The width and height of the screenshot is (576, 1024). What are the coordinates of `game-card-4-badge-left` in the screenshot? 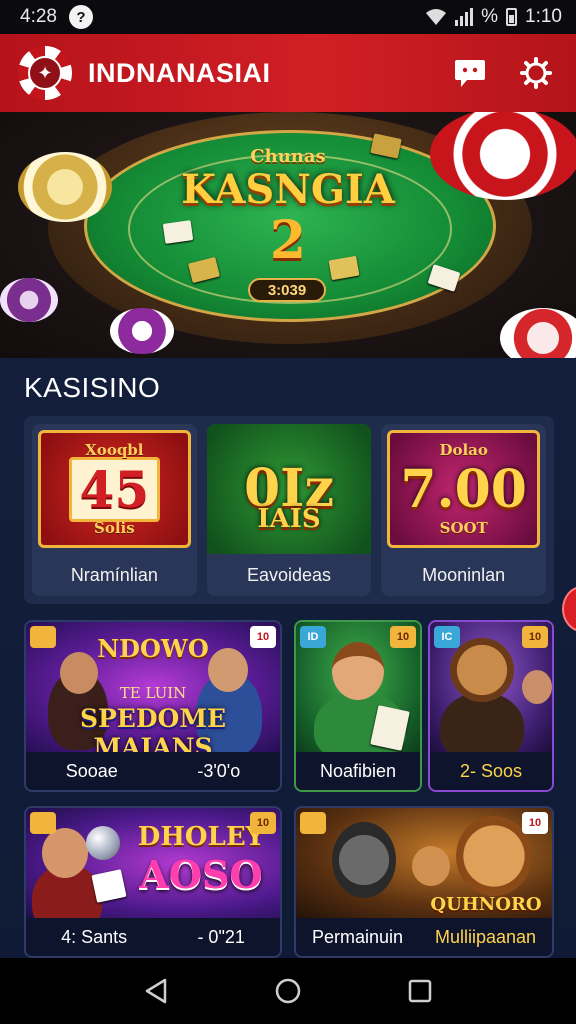 It's located at (43, 823).